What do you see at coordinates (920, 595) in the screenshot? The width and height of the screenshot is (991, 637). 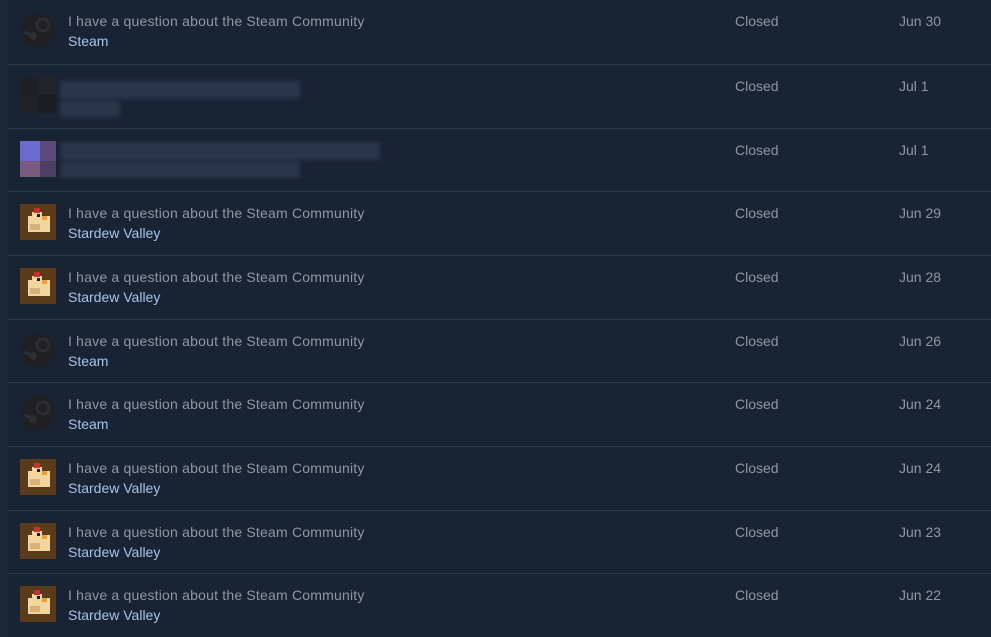 I see `ticket-date: Jun 22` at bounding box center [920, 595].